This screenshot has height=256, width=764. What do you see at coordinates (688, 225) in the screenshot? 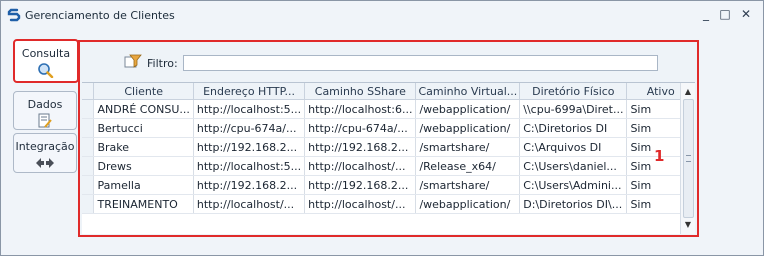
I see `scroll-down-arrow-icon: ▼` at bounding box center [688, 225].